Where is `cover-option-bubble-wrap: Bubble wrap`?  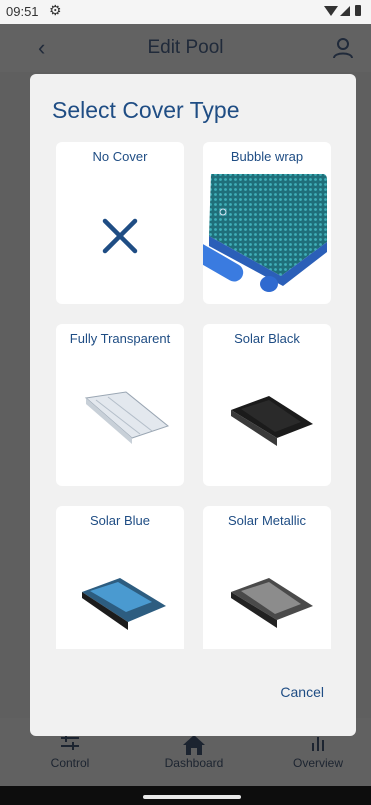
cover-option-bubble-wrap: Bubble wrap is located at coordinates (267, 223).